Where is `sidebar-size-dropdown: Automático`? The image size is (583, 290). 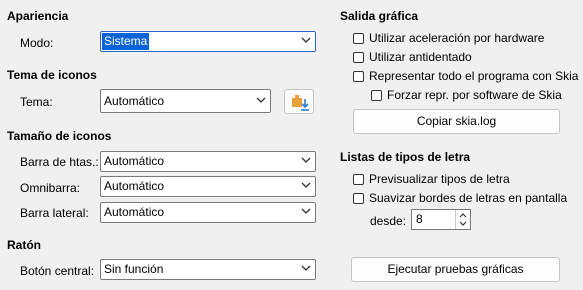
sidebar-size-dropdown: Automático is located at coordinates (208, 212).